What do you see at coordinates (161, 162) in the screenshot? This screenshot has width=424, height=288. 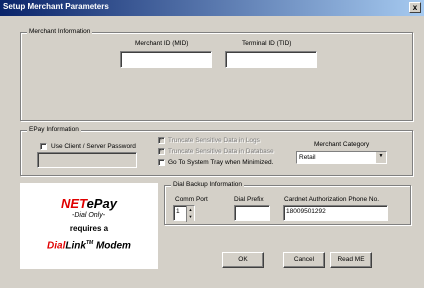 I see `go-to-tray-checkbox` at bounding box center [161, 162].